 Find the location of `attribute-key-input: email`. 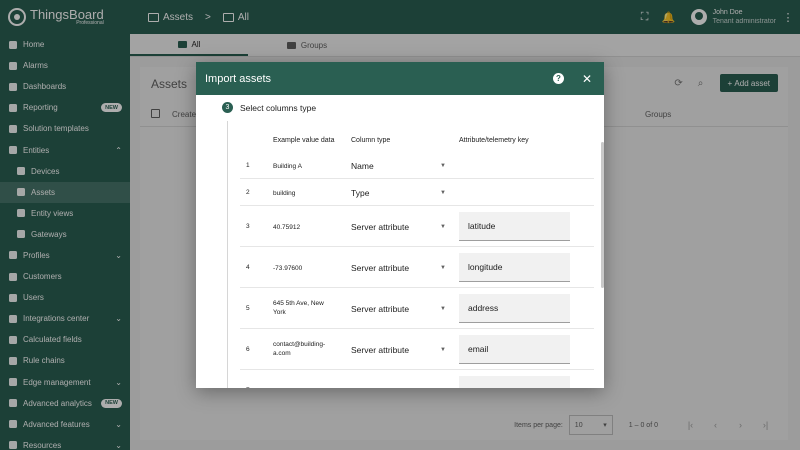

attribute-key-input: email is located at coordinates (514, 349).